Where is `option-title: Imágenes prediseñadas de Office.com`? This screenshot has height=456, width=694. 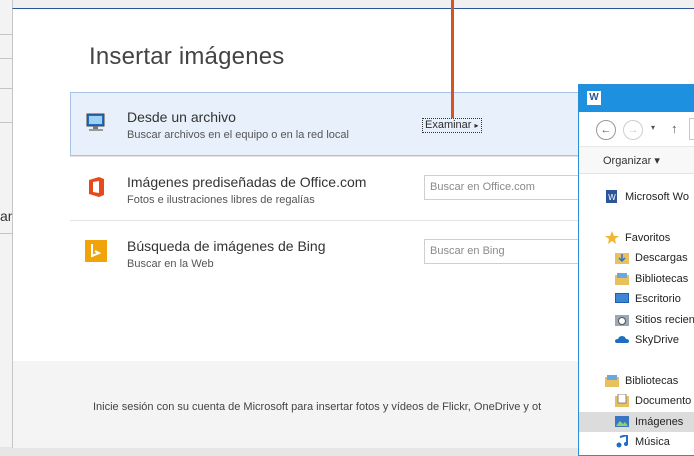
option-title: Imágenes prediseñadas de Office.com is located at coordinates (247, 182).